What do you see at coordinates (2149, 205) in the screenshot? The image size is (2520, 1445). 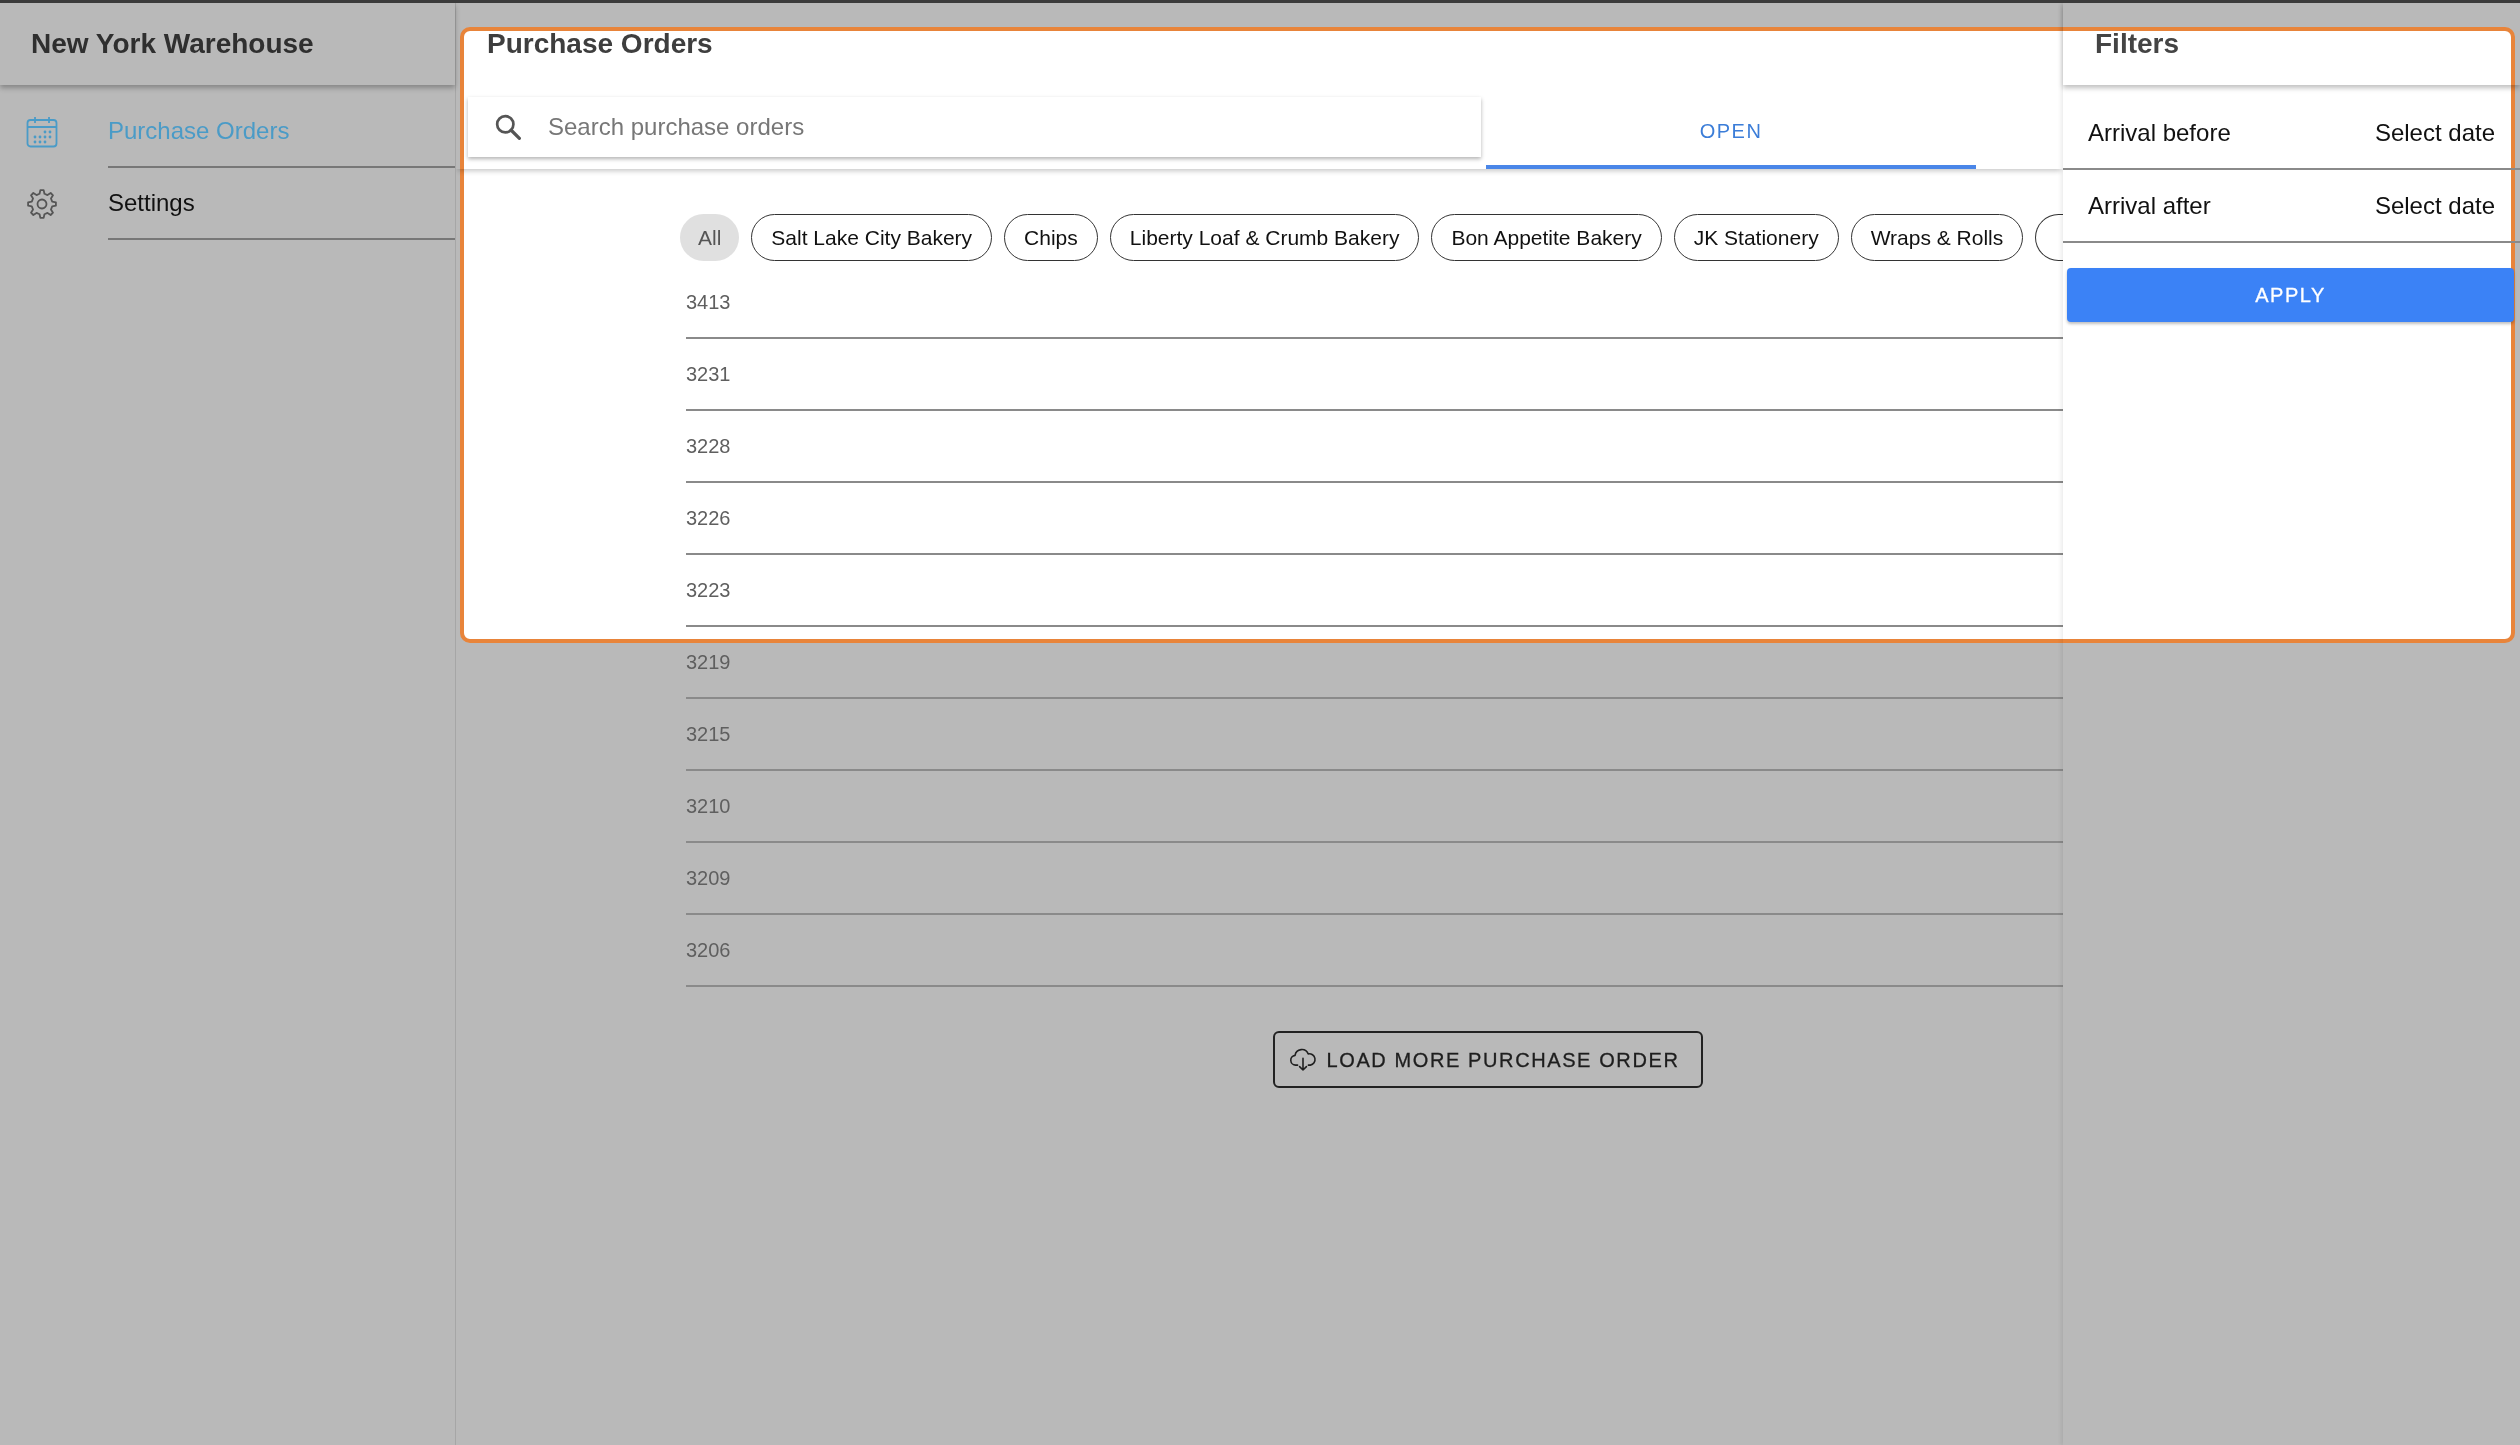 I see `field-label: Arrival after` at bounding box center [2149, 205].